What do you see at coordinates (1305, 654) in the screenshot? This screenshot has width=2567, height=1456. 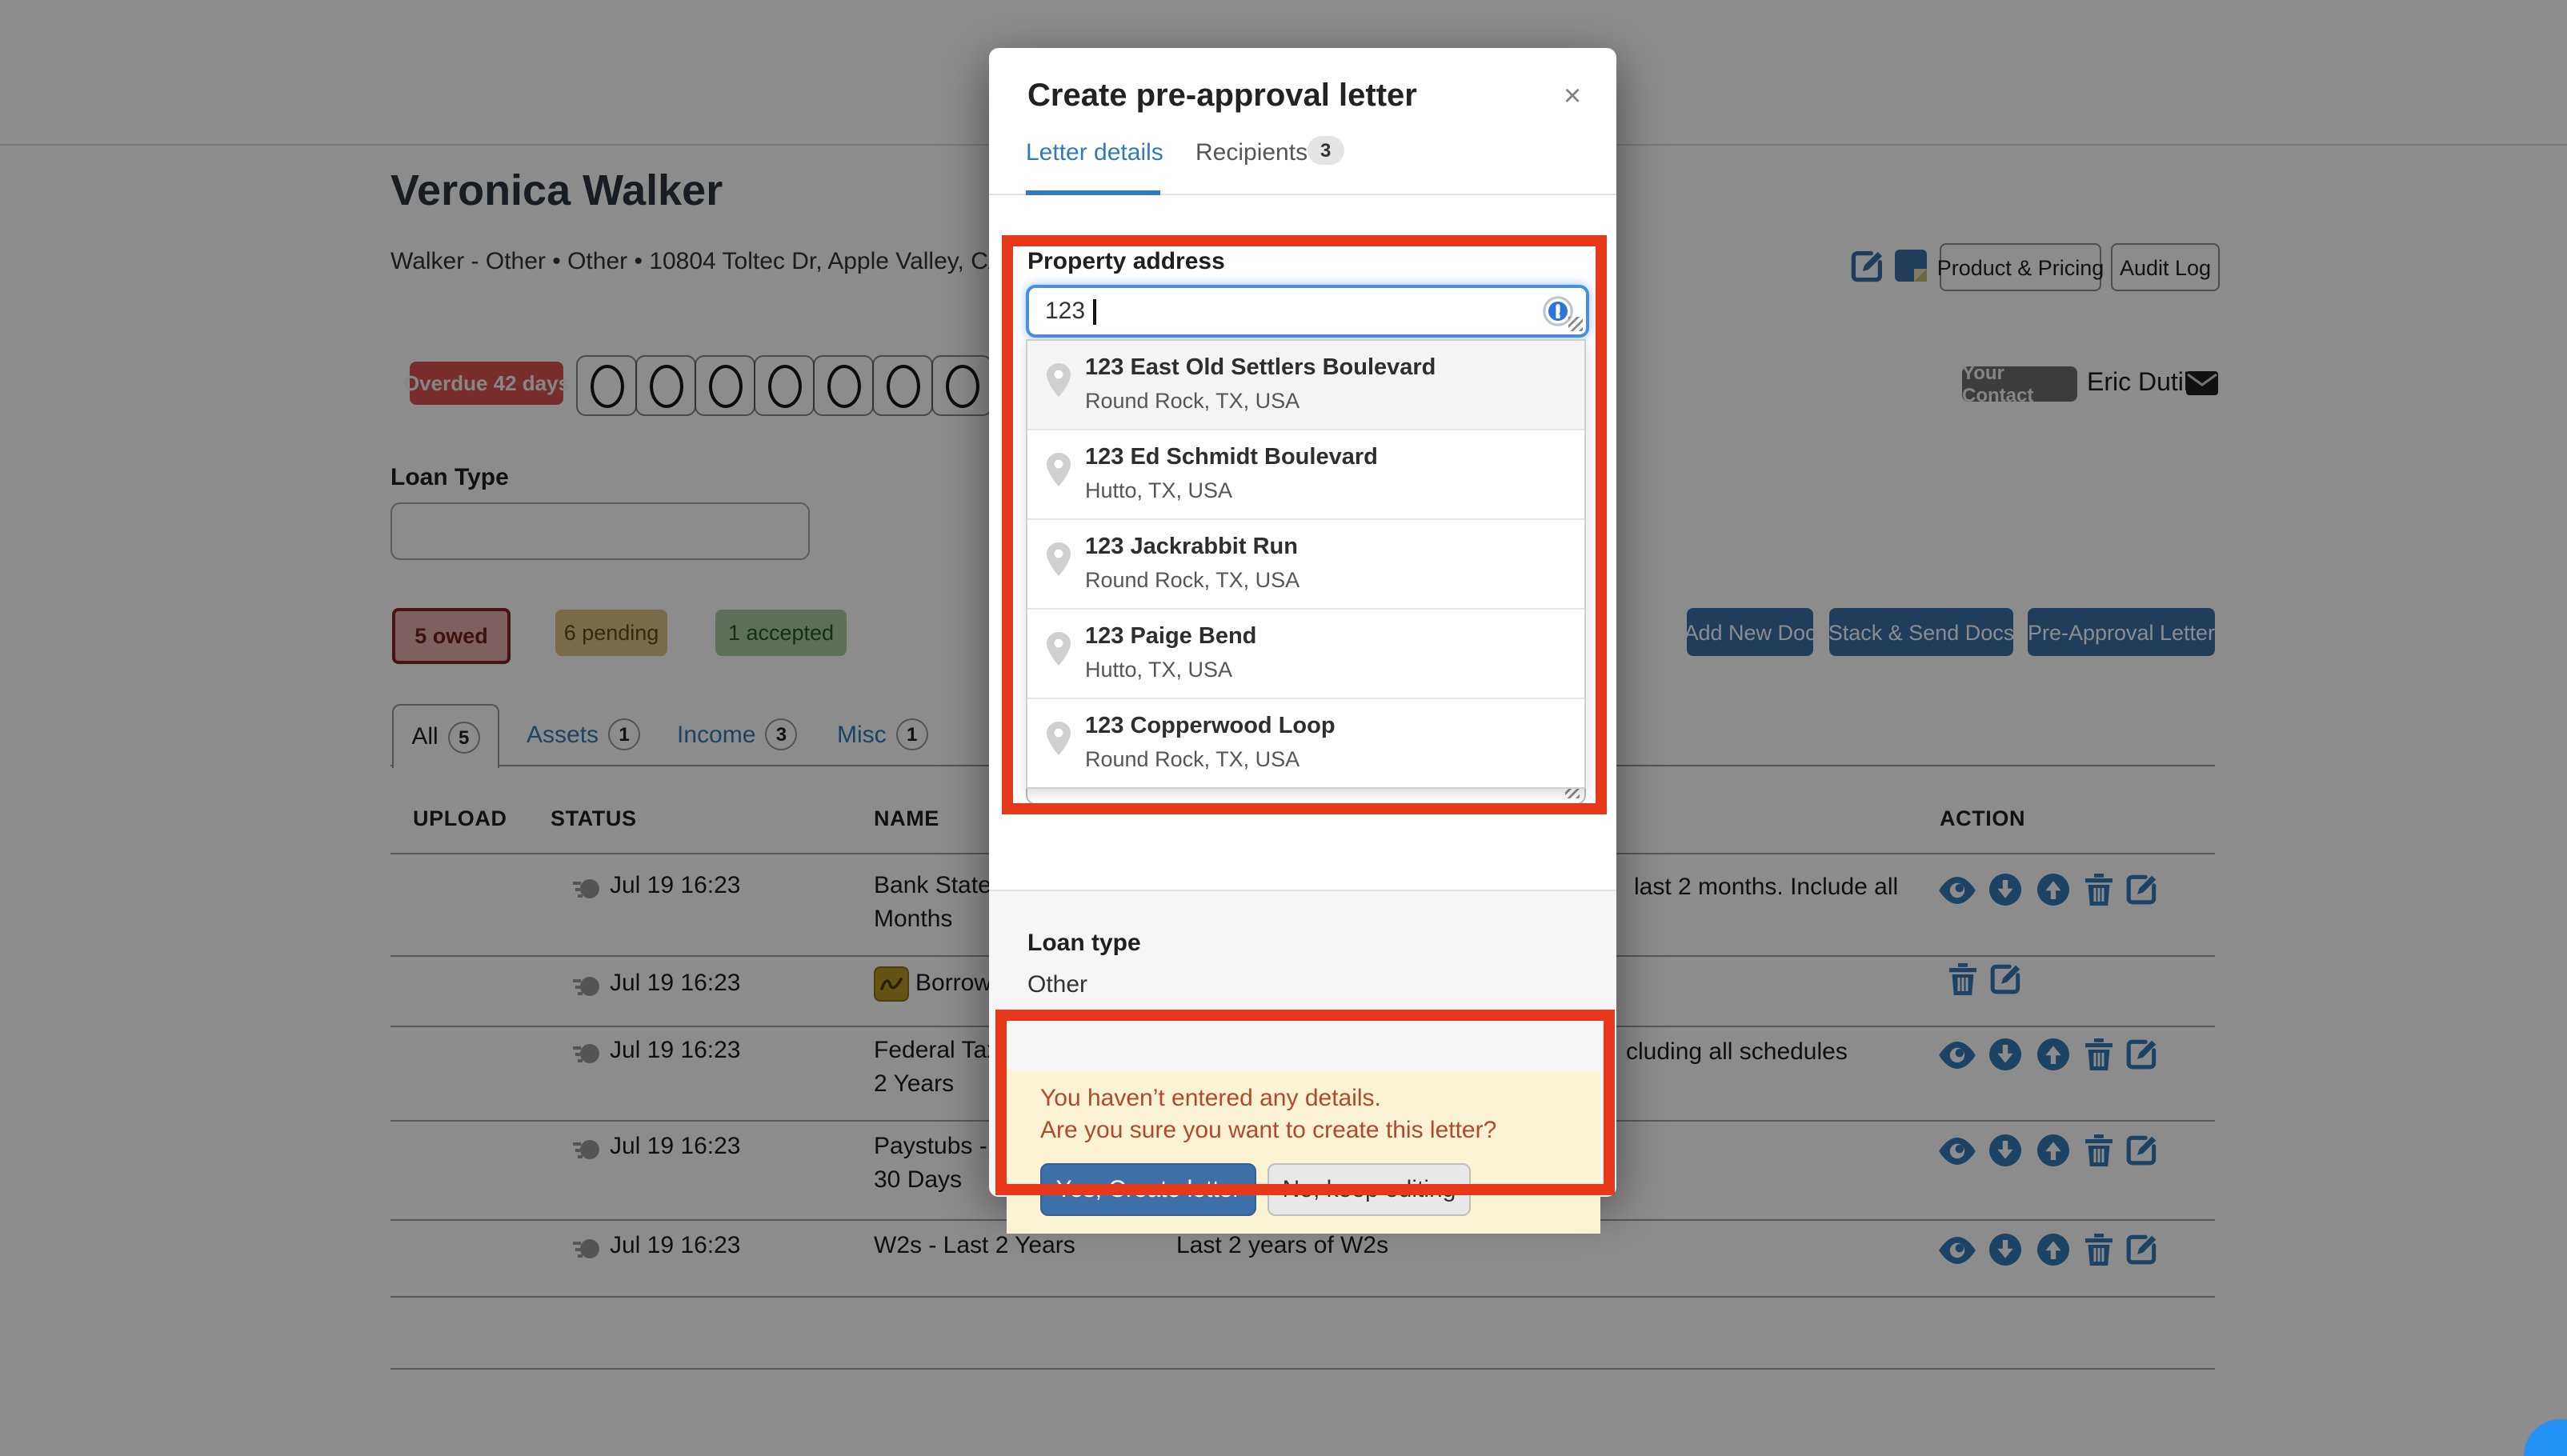 I see `address-suggestion: 123 Paige Bend Hutto, TX, USA` at bounding box center [1305, 654].